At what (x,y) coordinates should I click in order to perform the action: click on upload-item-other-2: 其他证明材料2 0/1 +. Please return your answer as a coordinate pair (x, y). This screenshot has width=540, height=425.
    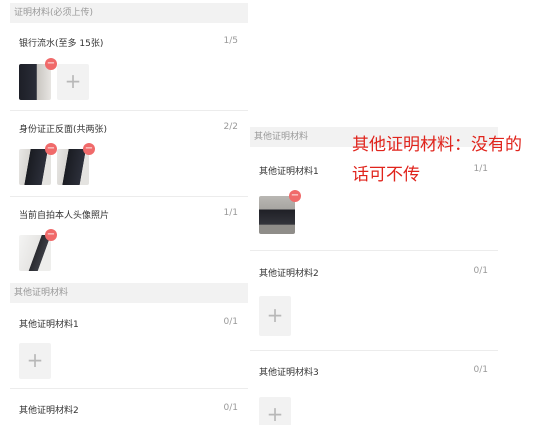
    Looking at the image, I should click on (374, 301).